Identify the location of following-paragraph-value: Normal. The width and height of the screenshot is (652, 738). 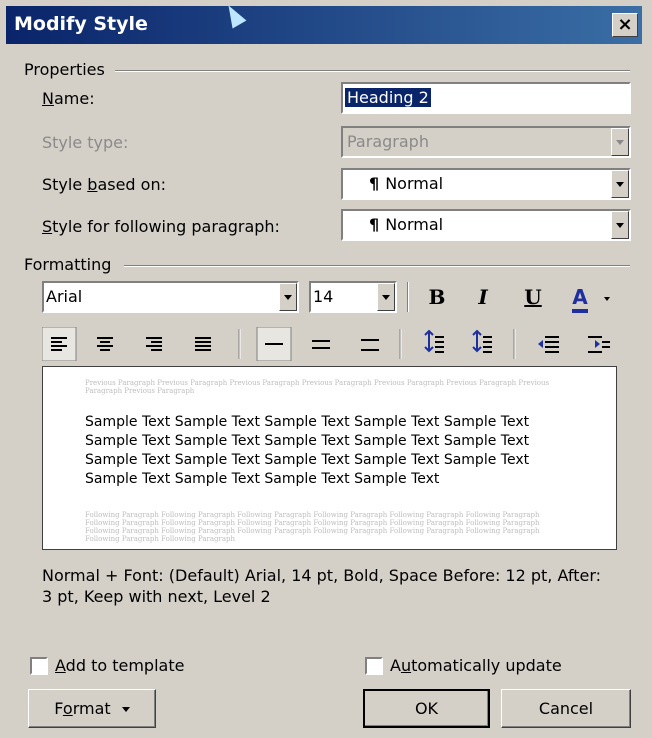
(414, 224).